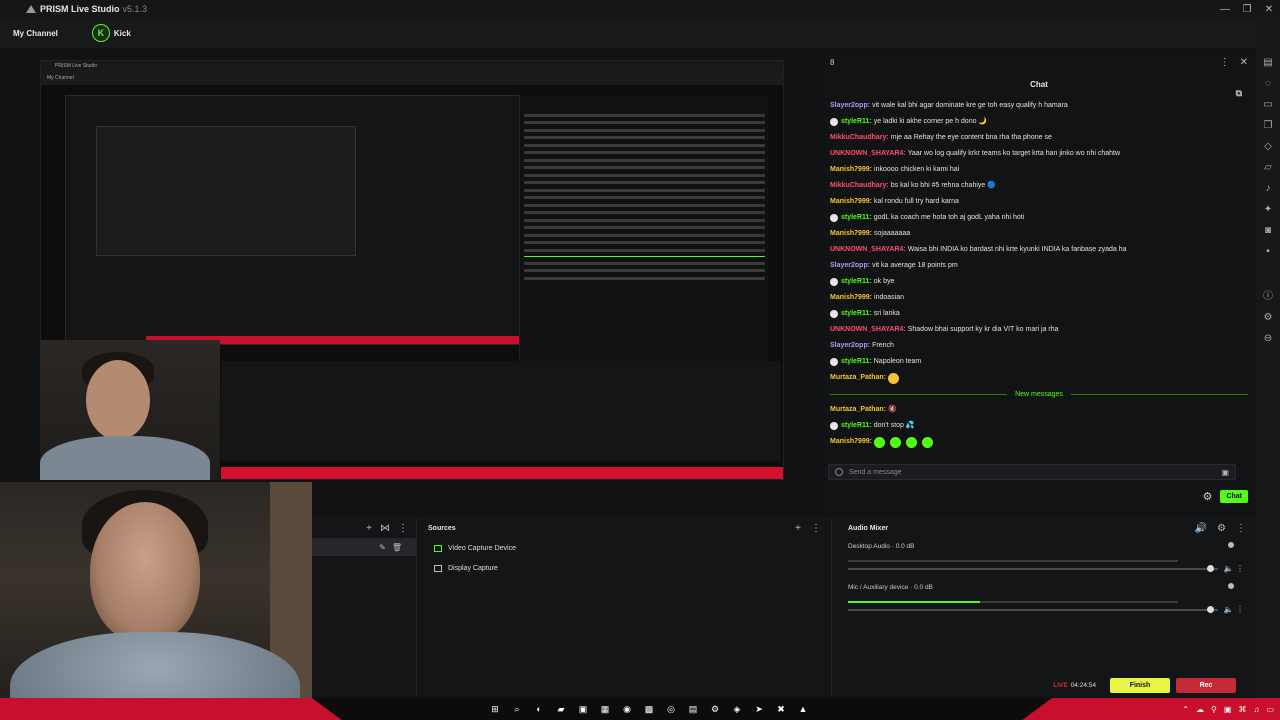  Describe the element at coordinates (605, 709) in the screenshot. I see `calculator-icon: ▦` at that location.